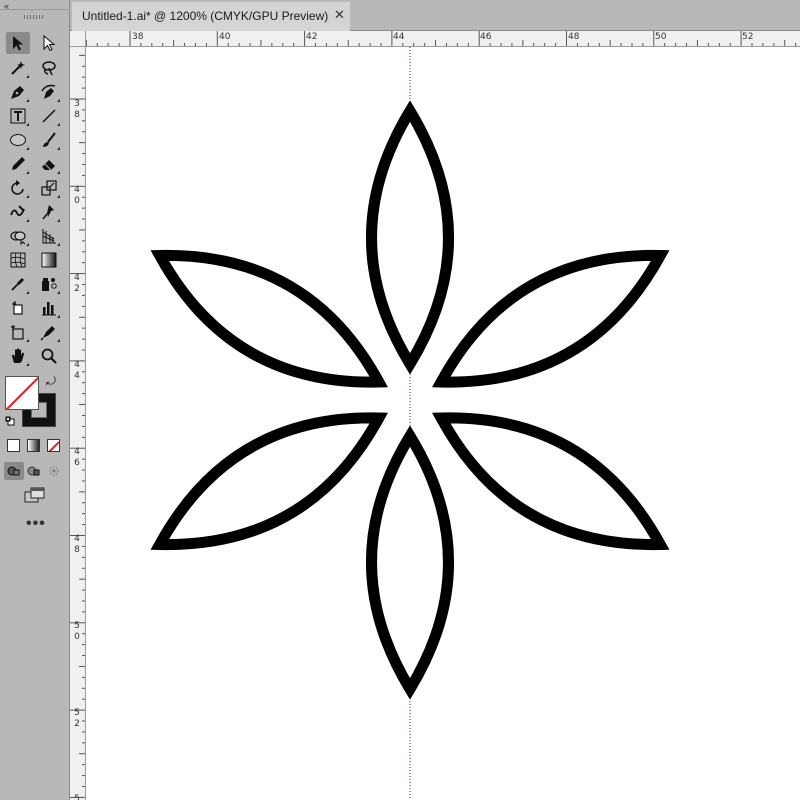 This screenshot has height=800, width=800. Describe the element at coordinates (53, 445) in the screenshot. I see `none-mode-button` at that location.